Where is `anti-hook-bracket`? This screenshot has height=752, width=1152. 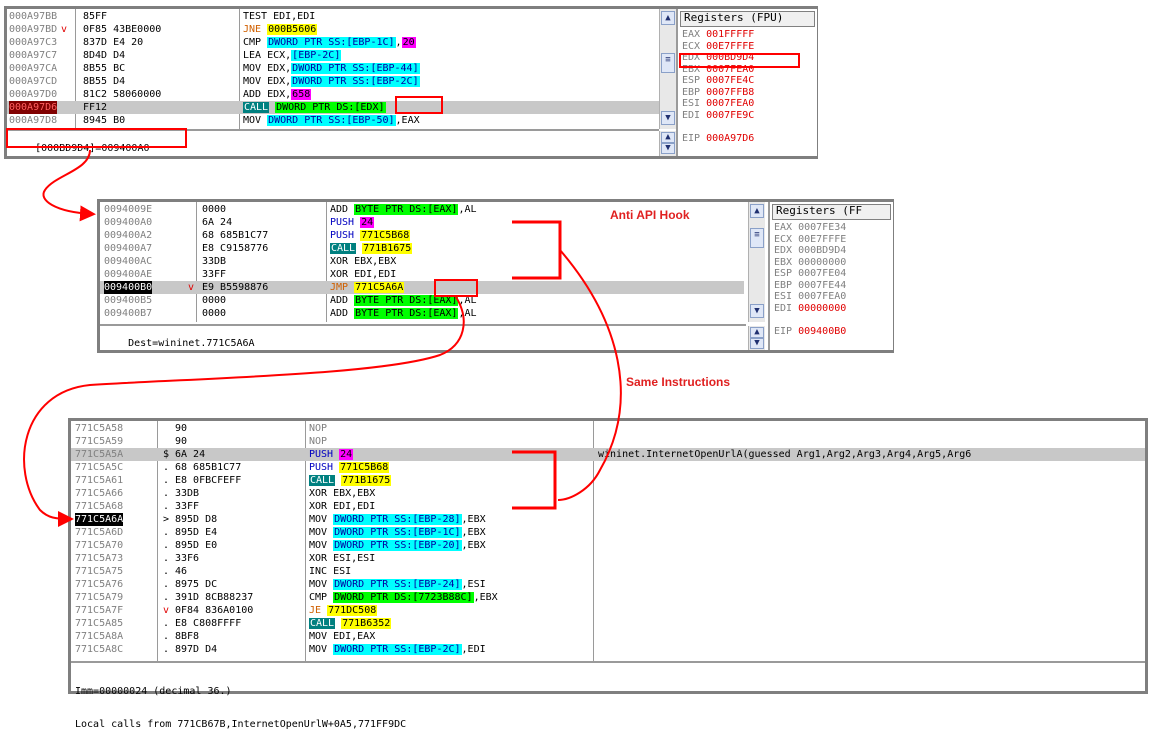 anti-hook-bracket is located at coordinates (537, 250).